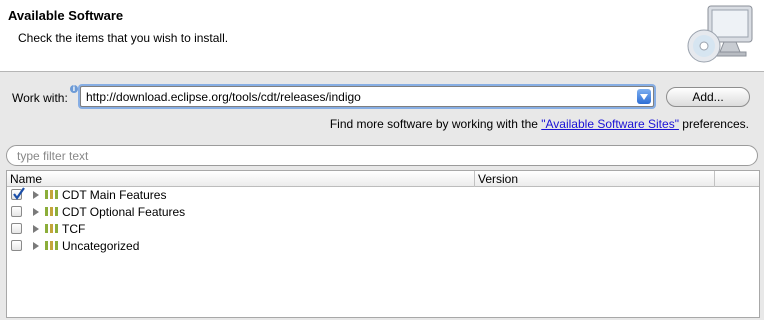 The height and width of the screenshot is (320, 764). Describe the element at coordinates (382, 155) in the screenshot. I see `filter-input: type filter text` at that location.